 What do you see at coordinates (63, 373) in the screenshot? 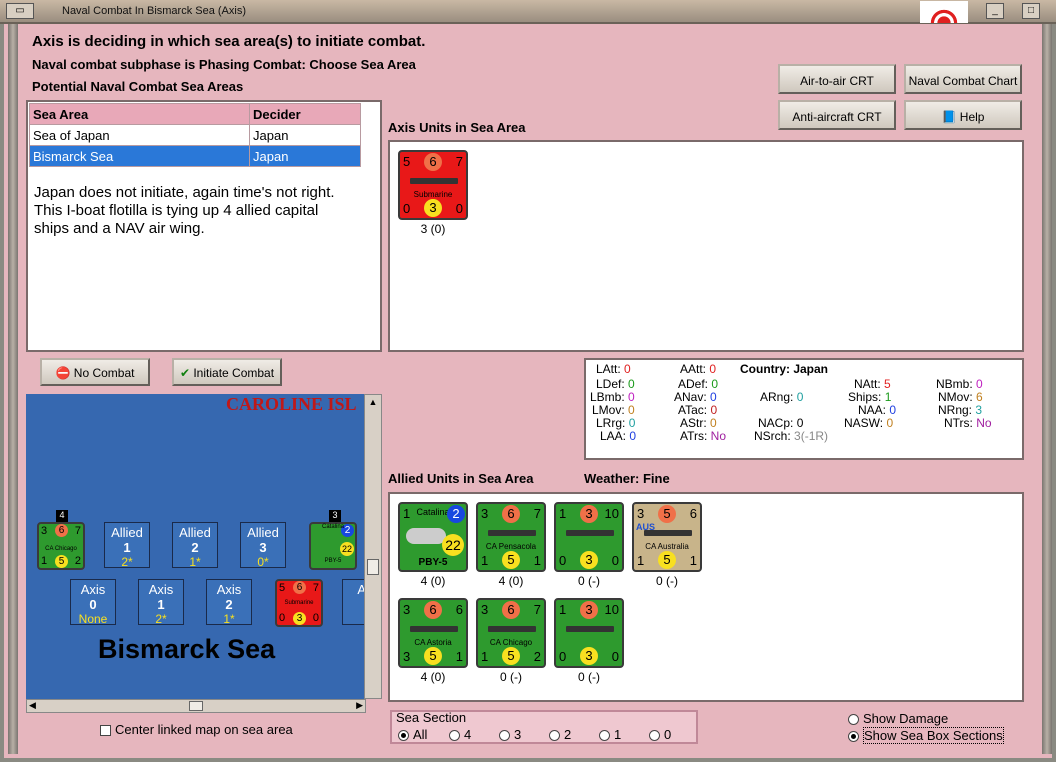
I see `no-entry-icon: ⛔` at bounding box center [63, 373].